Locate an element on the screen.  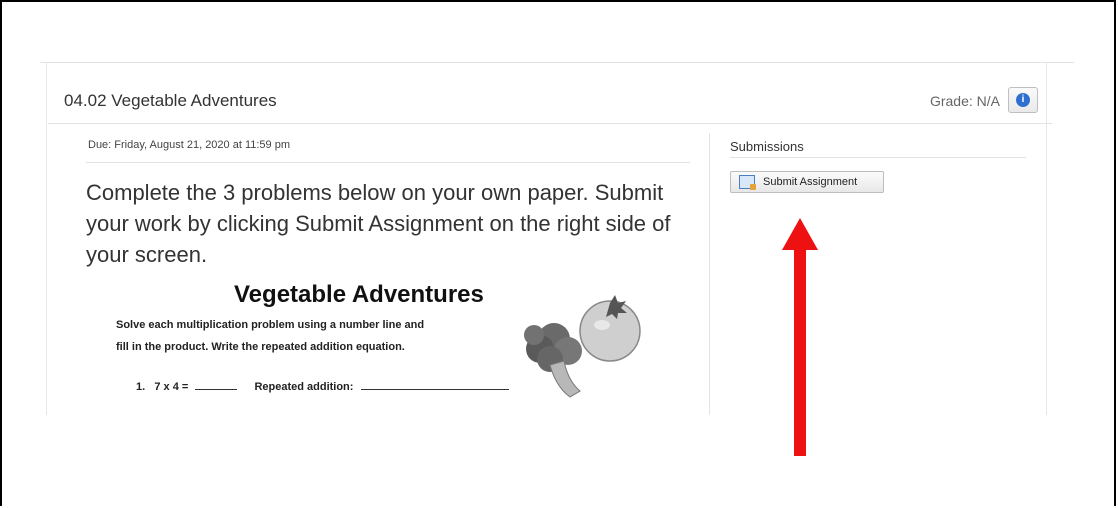
grade-label: Grade: is located at coordinates (951, 101).